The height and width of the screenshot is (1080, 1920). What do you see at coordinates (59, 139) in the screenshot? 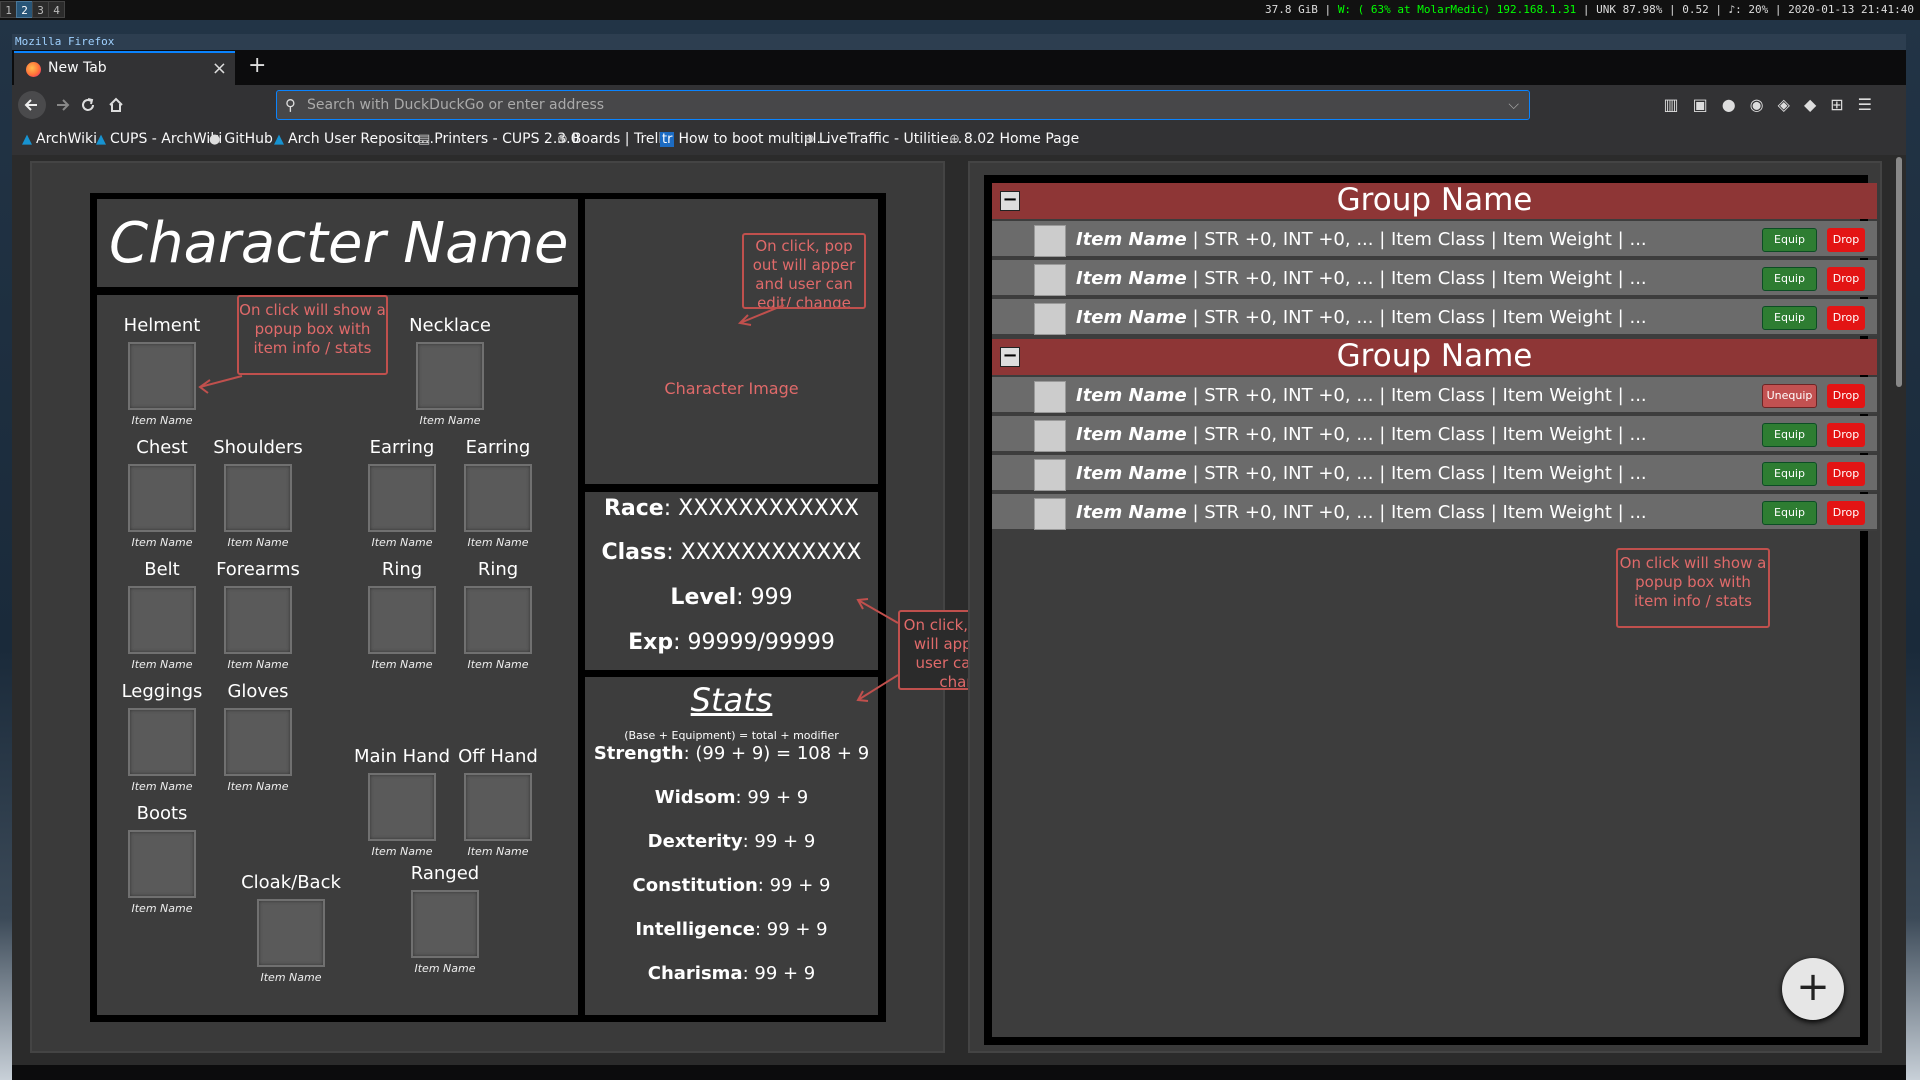
I see `bookmark-archwiki: ▲ ArchWiki` at bounding box center [59, 139].